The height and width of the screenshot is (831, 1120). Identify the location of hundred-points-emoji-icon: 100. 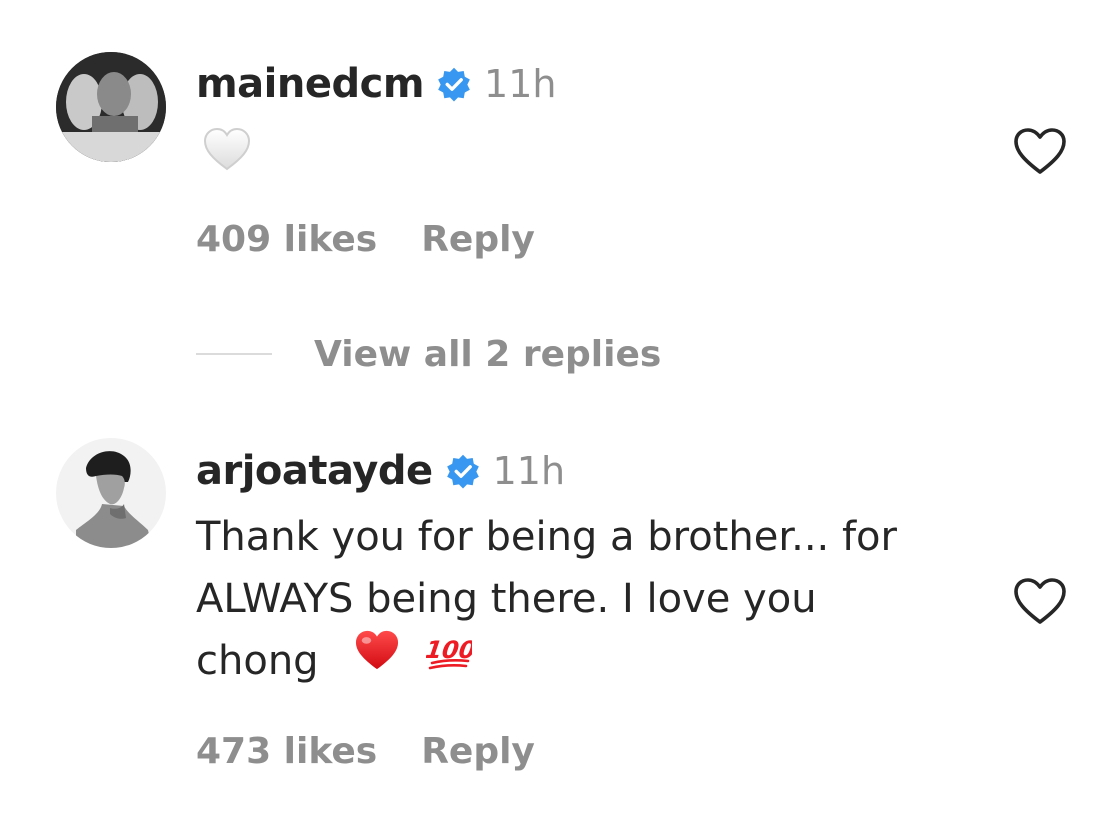
(451, 659).